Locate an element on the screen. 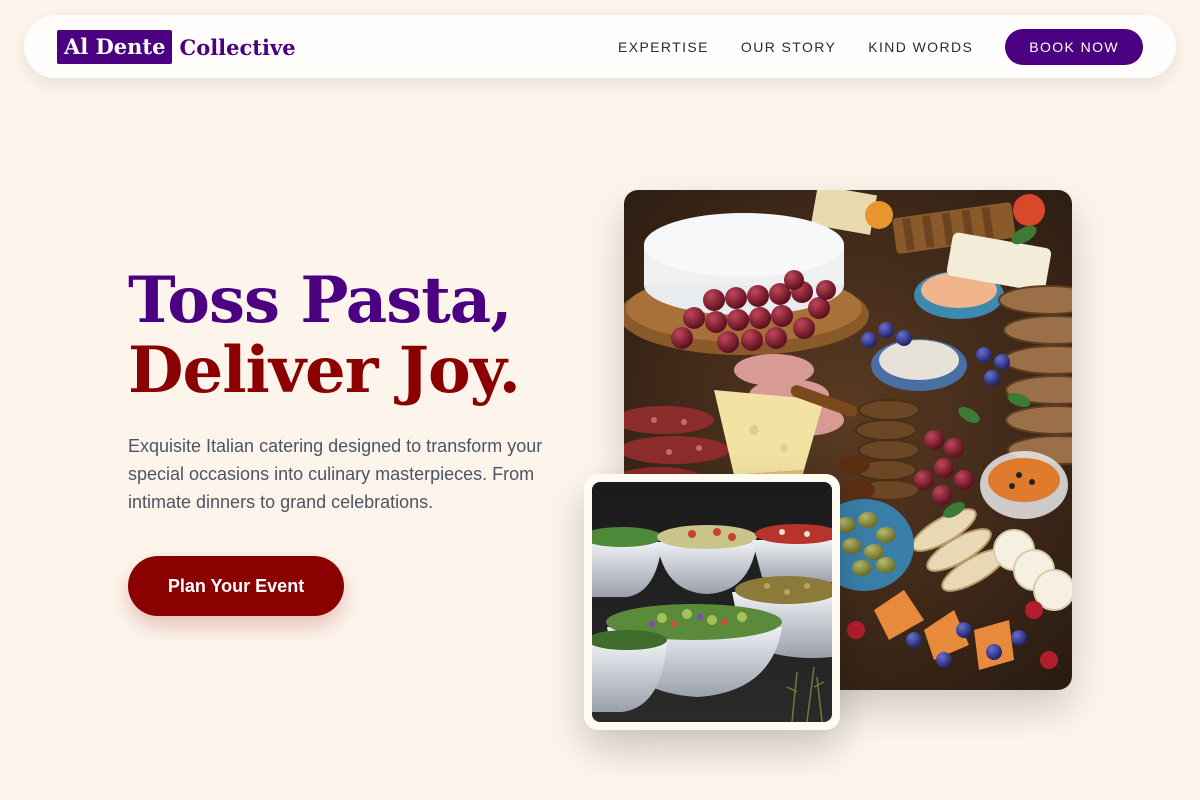  logo: Al Dente Collective is located at coordinates (176, 47).